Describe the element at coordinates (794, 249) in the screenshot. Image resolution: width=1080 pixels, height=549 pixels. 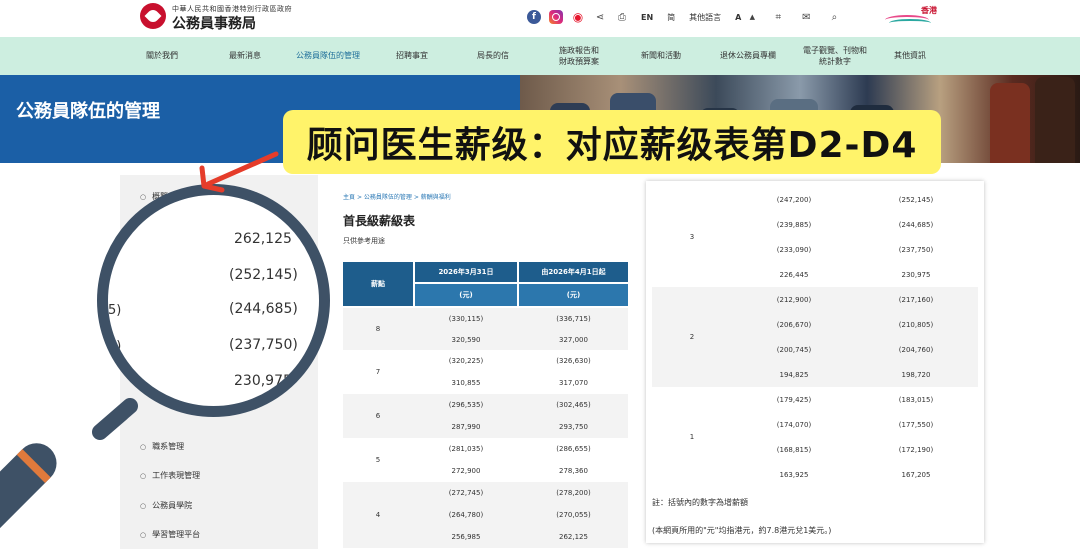
I see `table-cell: (233,090)` at that location.